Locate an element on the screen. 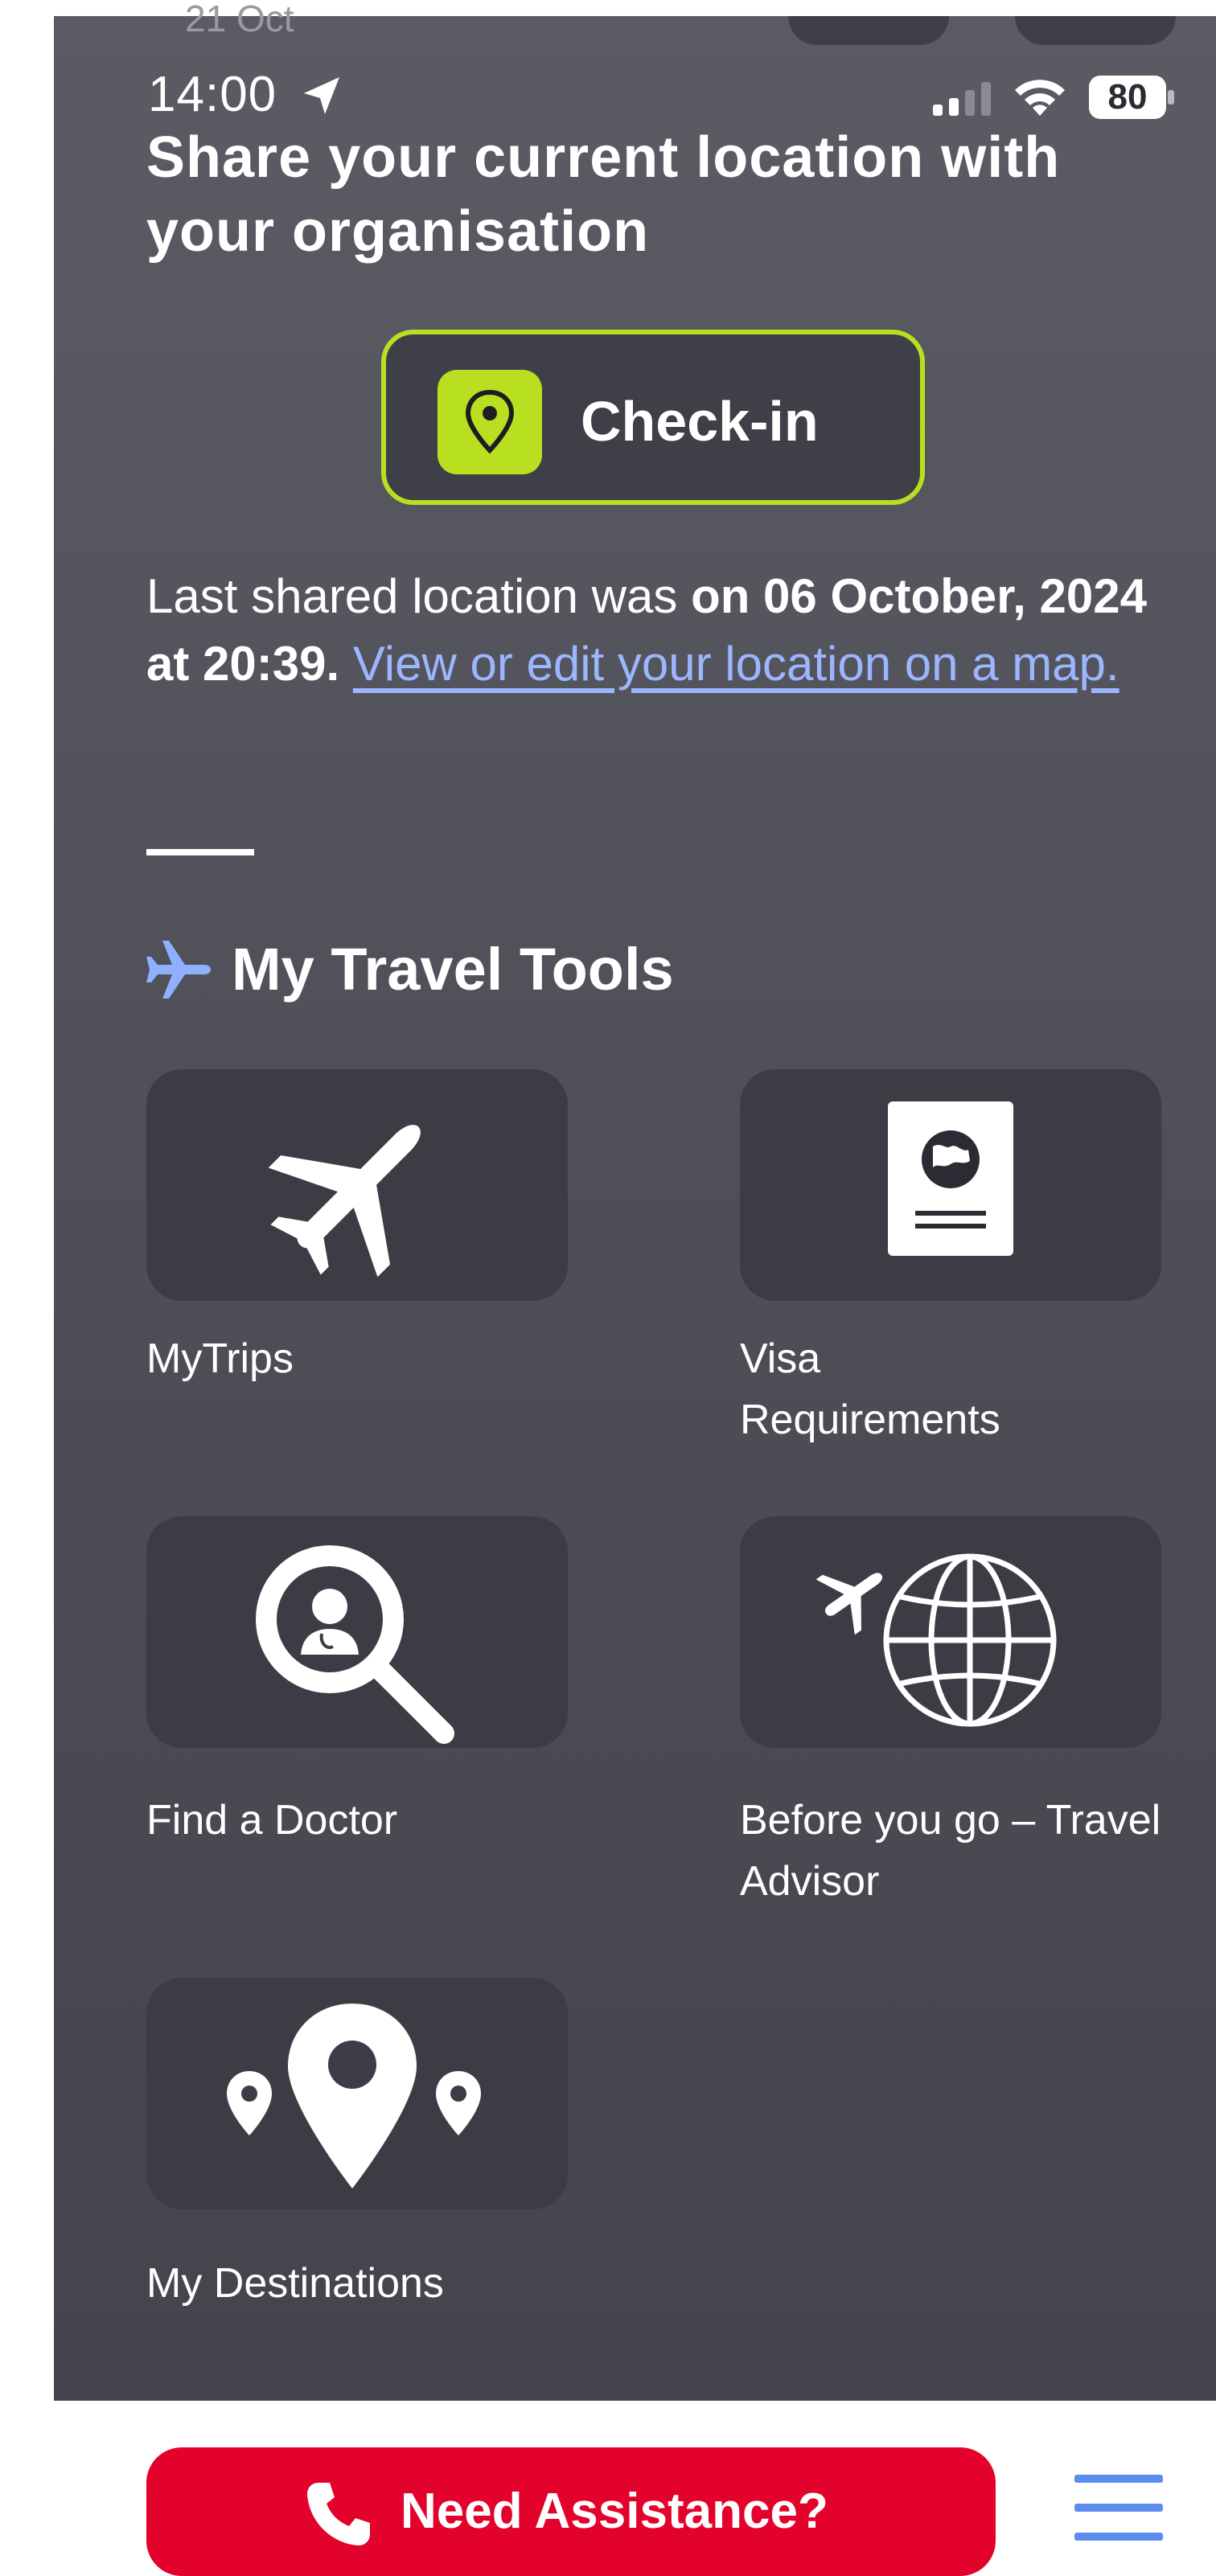  section-divider is located at coordinates (200, 852).